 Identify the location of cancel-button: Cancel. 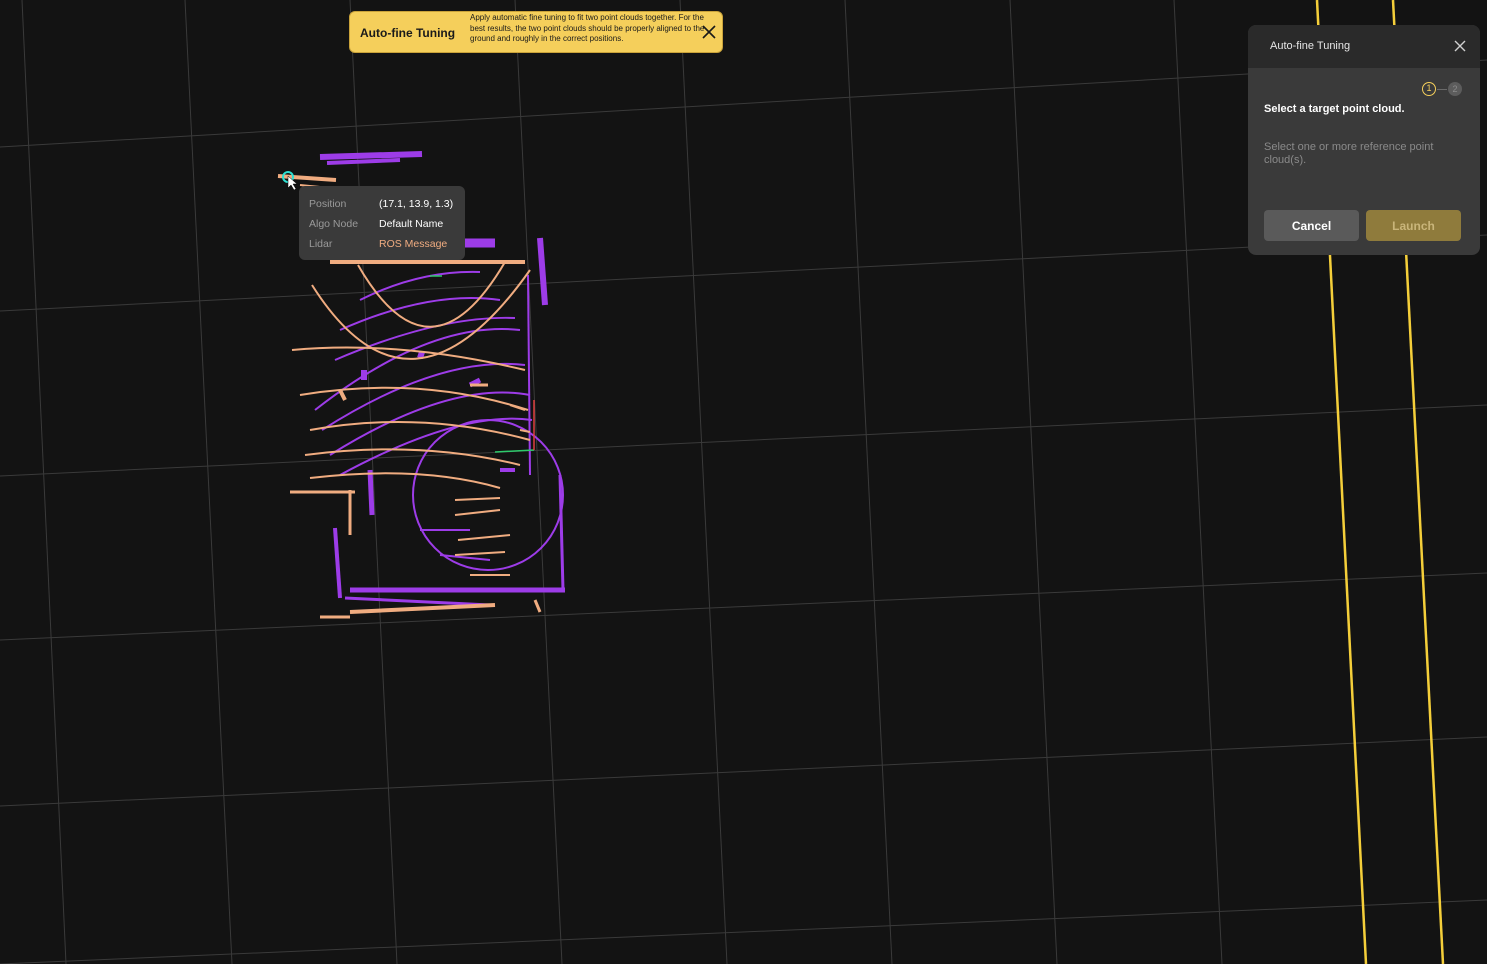
(1311, 225).